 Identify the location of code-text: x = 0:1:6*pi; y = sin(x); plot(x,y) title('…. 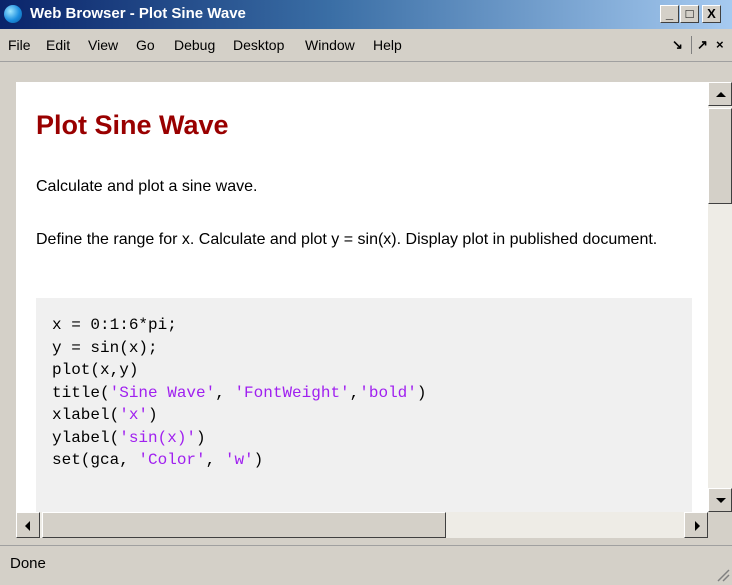
(239, 393).